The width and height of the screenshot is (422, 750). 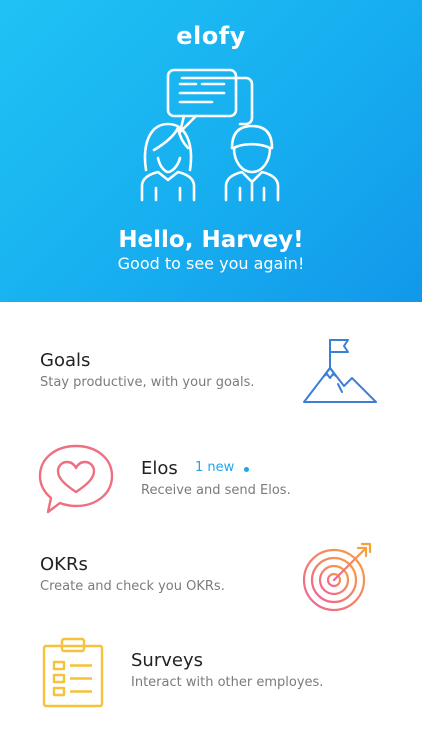 What do you see at coordinates (337, 577) in the screenshot?
I see `target-arrow-icon` at bounding box center [337, 577].